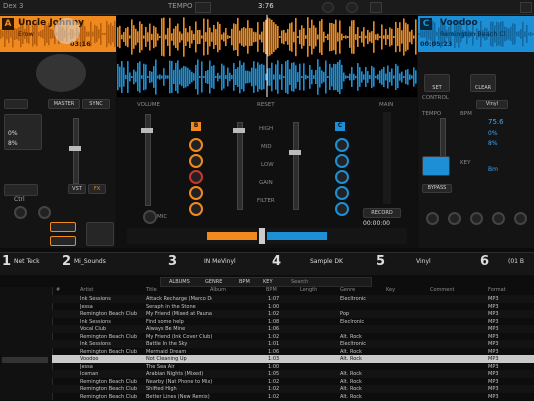 This screenshot has width=534, height=401. Describe the element at coordinates (196, 177) in the screenshot. I see `ch-b-low-knob` at that location.